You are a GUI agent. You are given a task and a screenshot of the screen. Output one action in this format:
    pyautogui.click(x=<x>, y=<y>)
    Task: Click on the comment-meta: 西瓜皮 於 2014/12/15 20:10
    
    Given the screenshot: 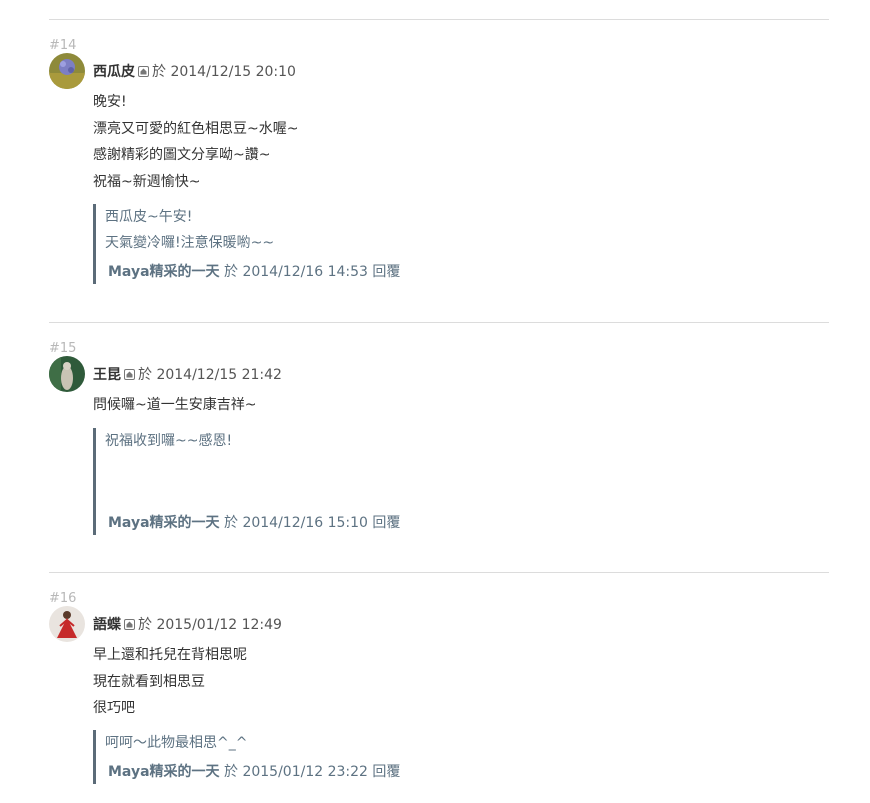 What is the action you would take?
    pyautogui.click(x=194, y=72)
    